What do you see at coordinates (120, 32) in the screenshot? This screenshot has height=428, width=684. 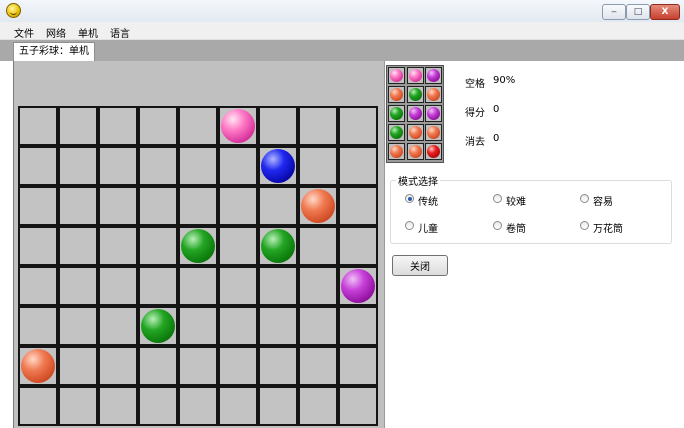 I see `menu-language: 语言` at bounding box center [120, 32].